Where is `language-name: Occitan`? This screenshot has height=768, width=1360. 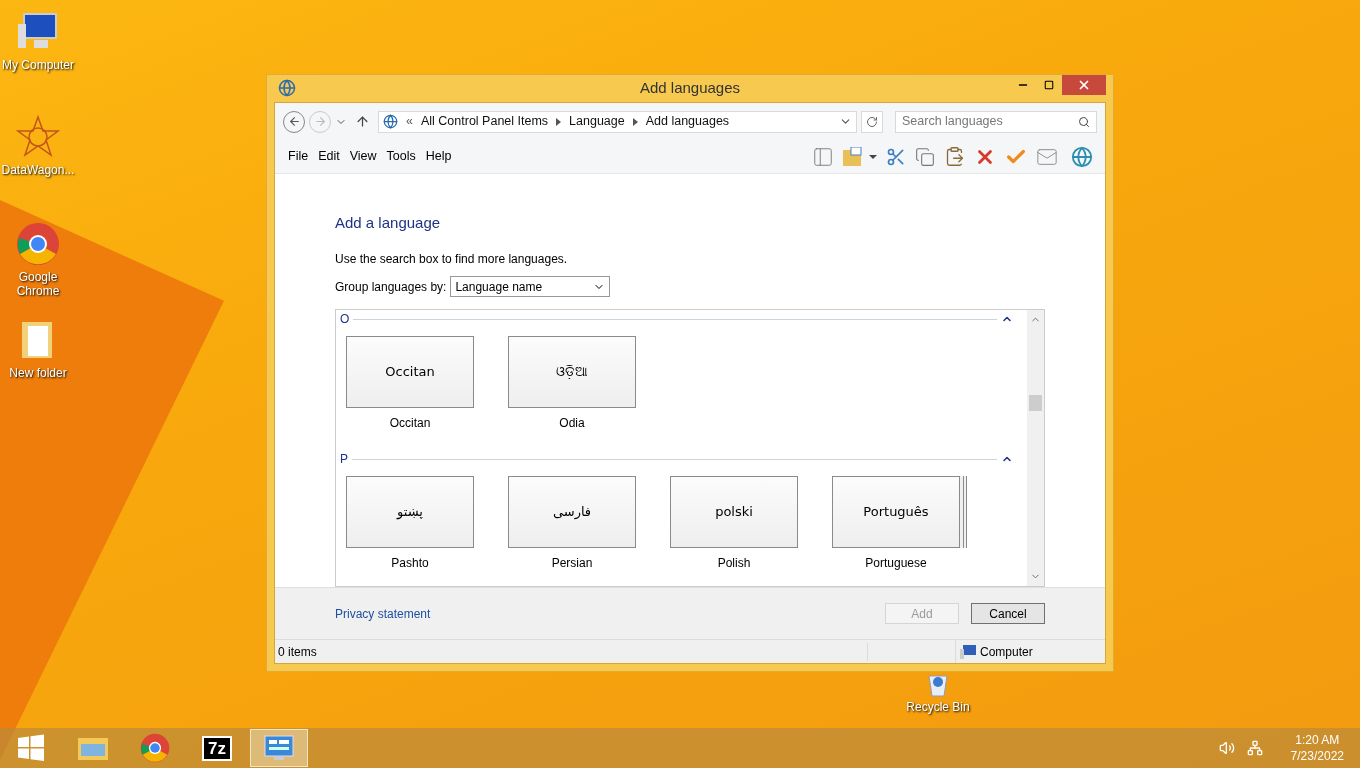 language-name: Occitan is located at coordinates (410, 423).